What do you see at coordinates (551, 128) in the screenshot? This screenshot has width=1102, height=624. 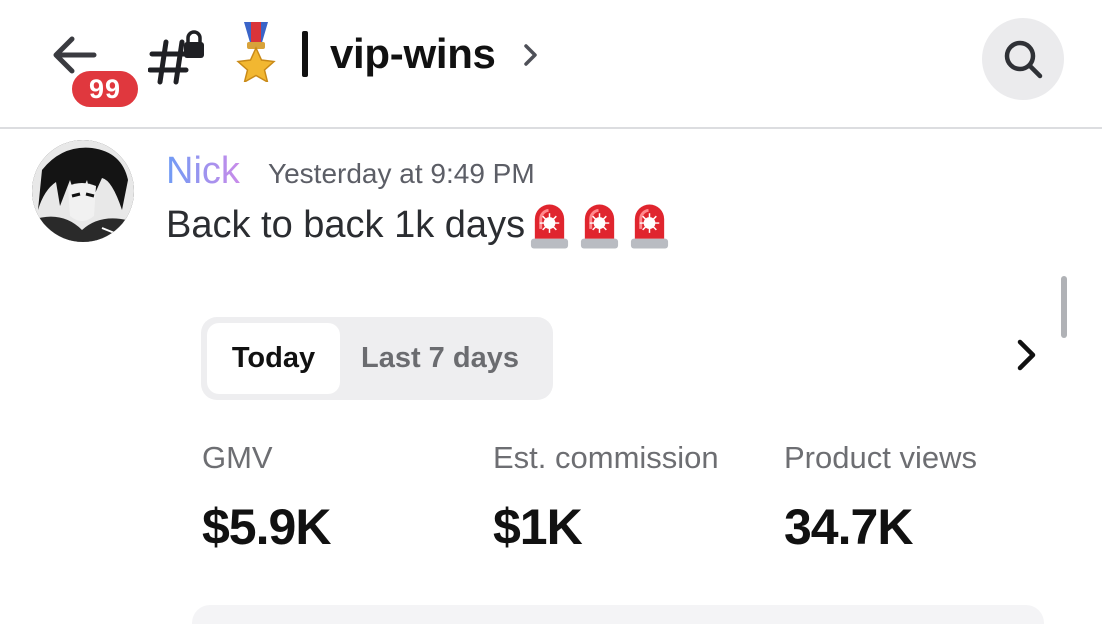 I see `header-divider` at bounding box center [551, 128].